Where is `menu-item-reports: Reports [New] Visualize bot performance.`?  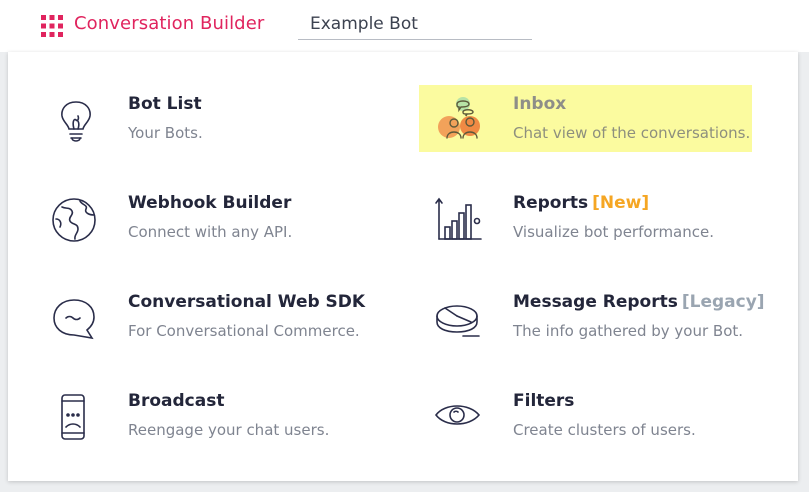 menu-item-reports: Reports [New] Visualize bot performance. is located at coordinates (603, 225).